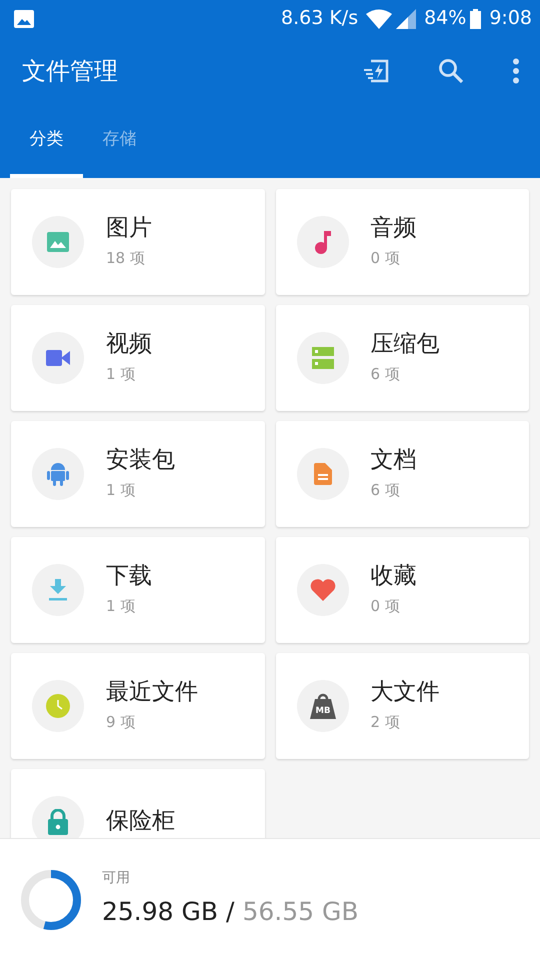  Describe the element at coordinates (322, 242) in the screenshot. I see `music-note-icon` at that location.